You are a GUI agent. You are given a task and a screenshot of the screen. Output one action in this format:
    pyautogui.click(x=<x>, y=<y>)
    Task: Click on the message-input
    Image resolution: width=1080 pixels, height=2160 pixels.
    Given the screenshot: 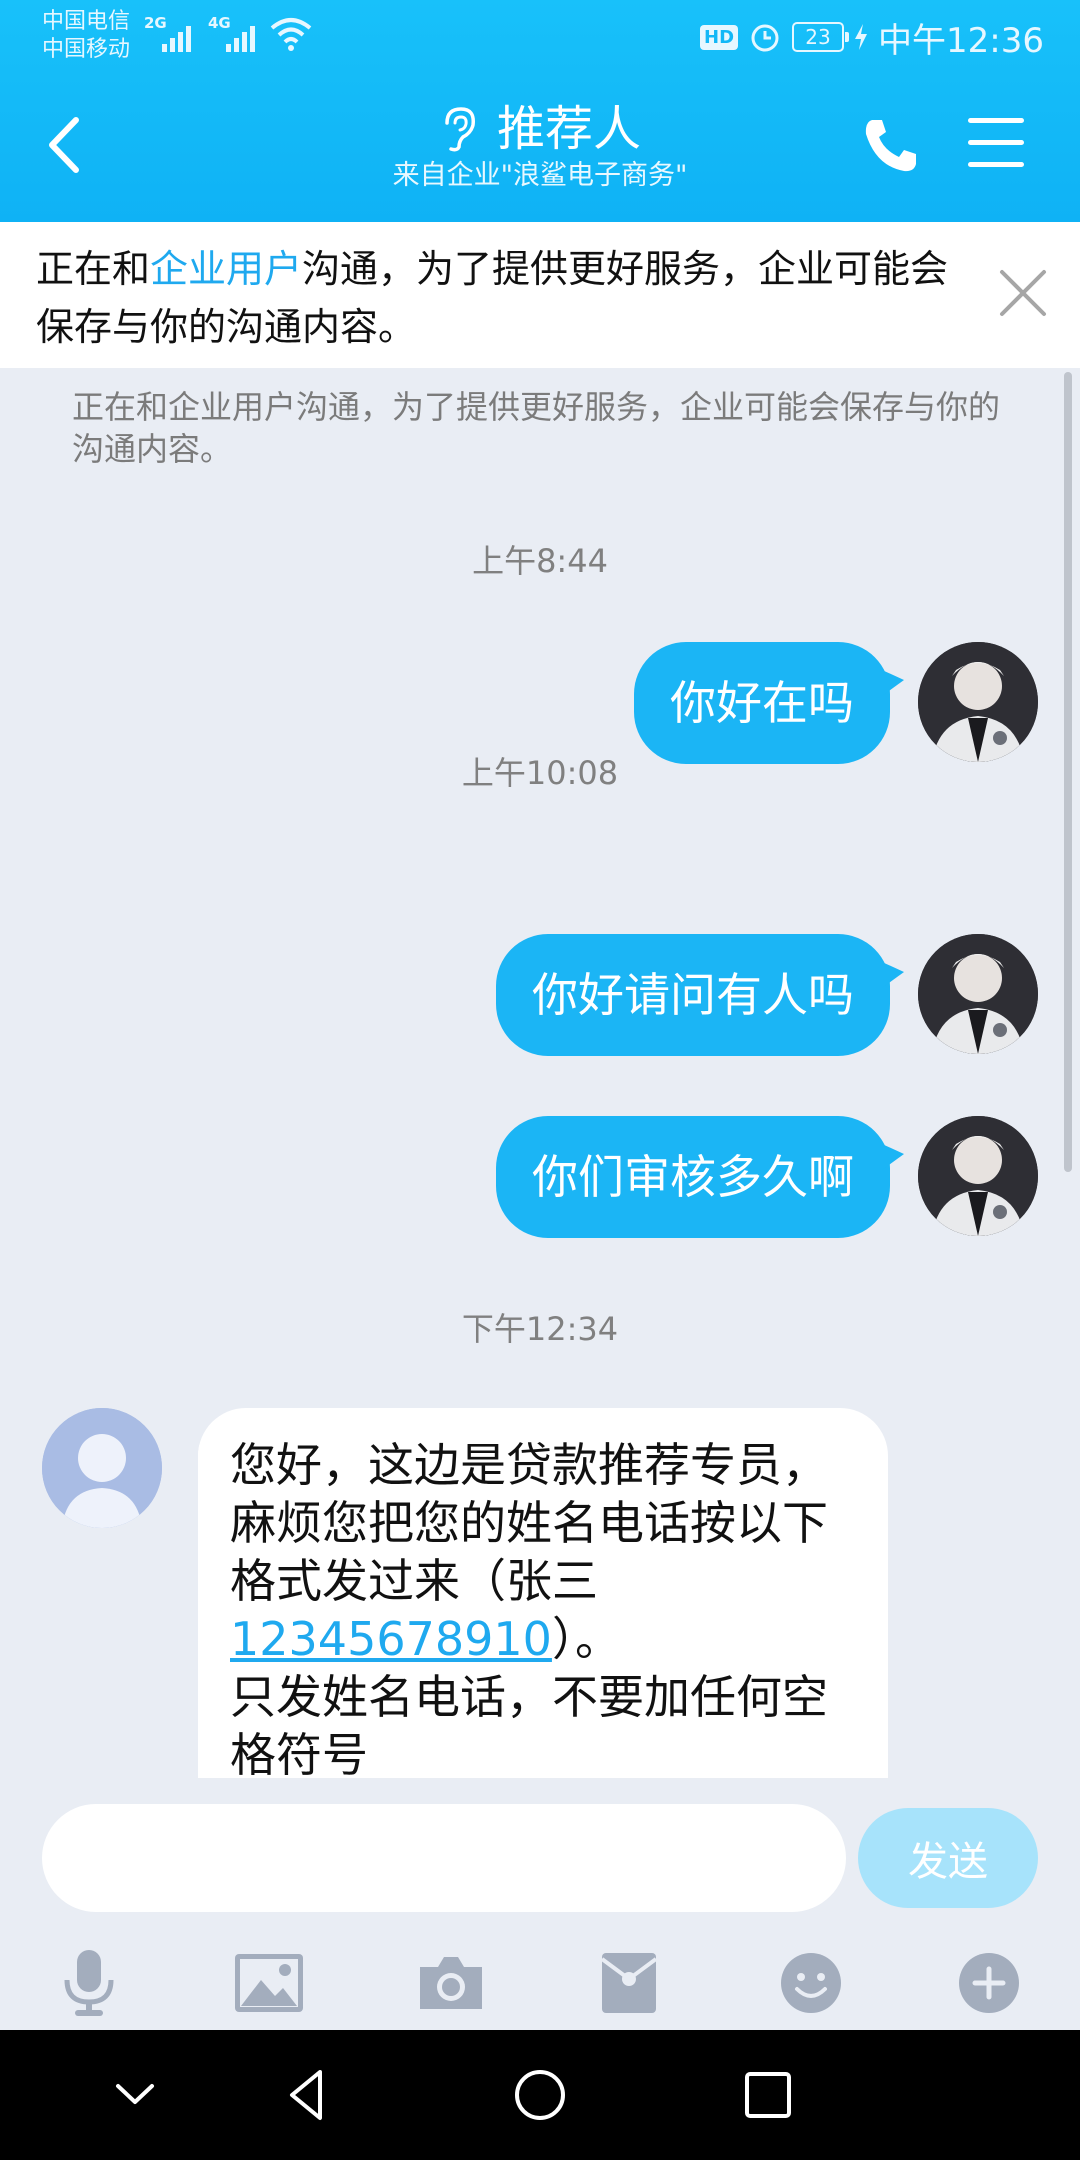 What is the action you would take?
    pyautogui.click(x=444, y=1858)
    